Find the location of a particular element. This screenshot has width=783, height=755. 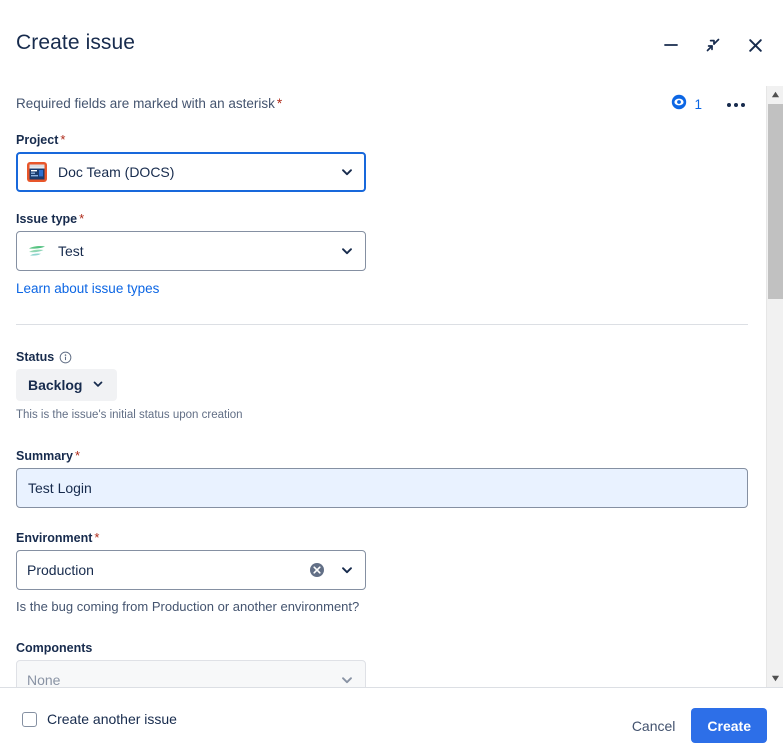

status-button: Backlog is located at coordinates (67, 385).